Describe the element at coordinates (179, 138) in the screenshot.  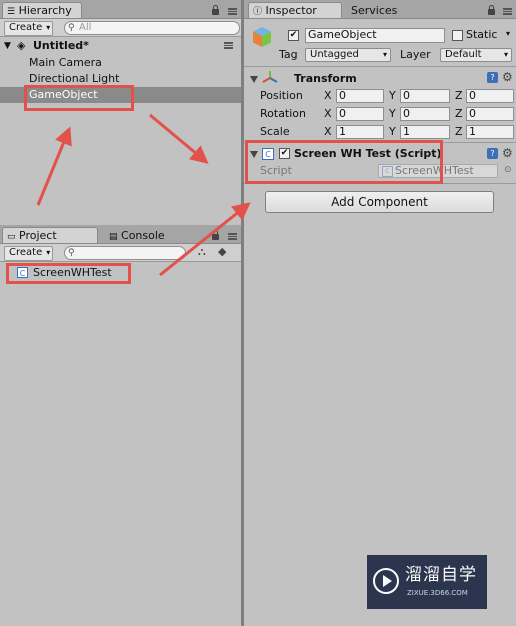
I see `arrow-right-down` at that location.